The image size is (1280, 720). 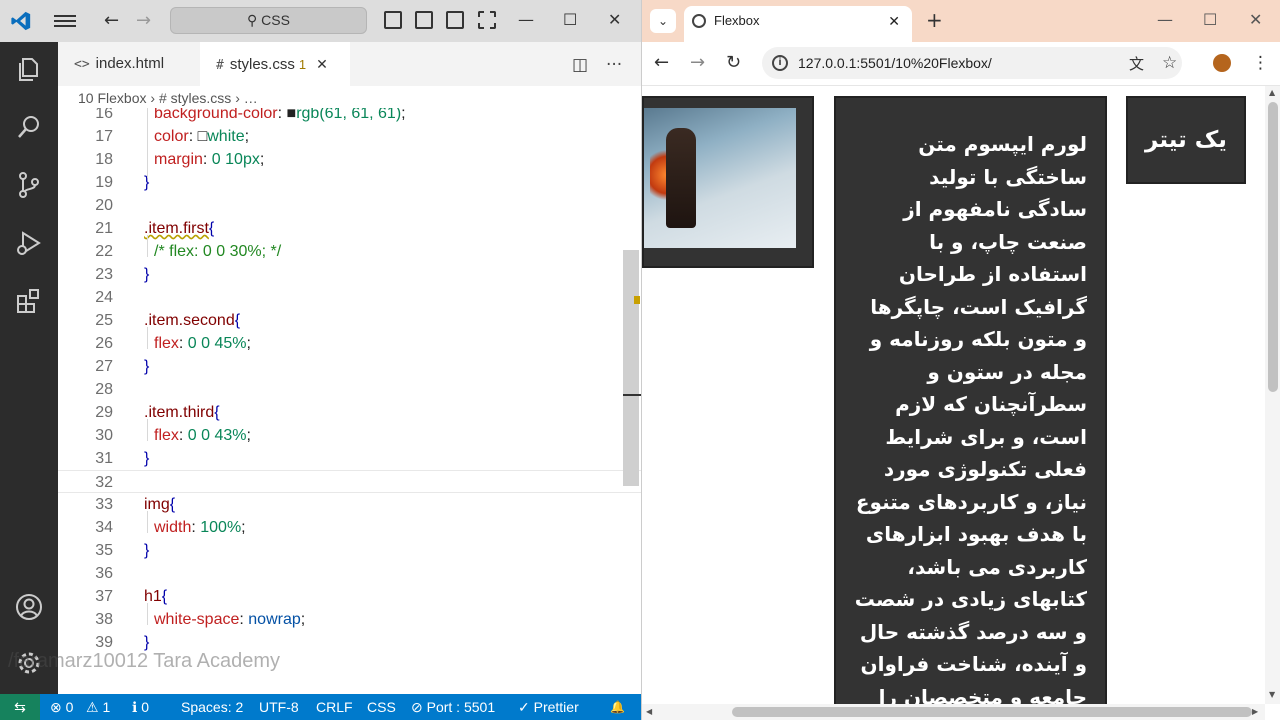 What do you see at coordinates (992, 712) in the screenshot?
I see `horizontal-scrollbar-thumb` at bounding box center [992, 712].